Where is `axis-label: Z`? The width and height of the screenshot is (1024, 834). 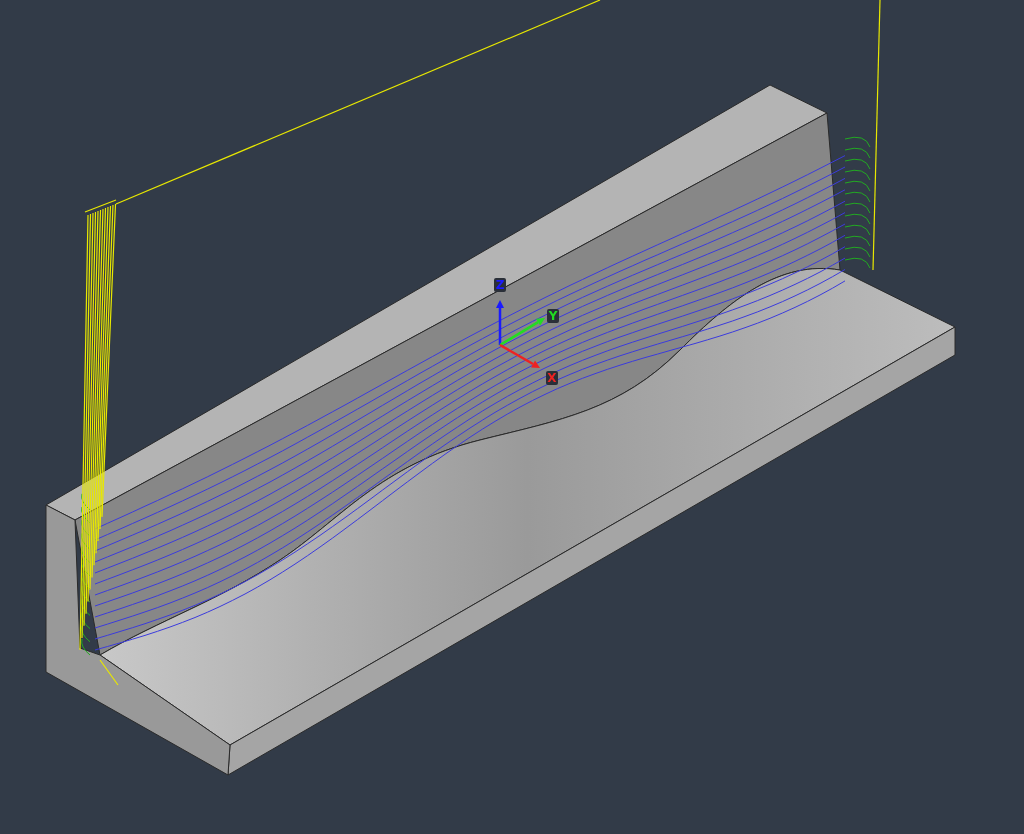
axis-label: Z is located at coordinates (500, 285).